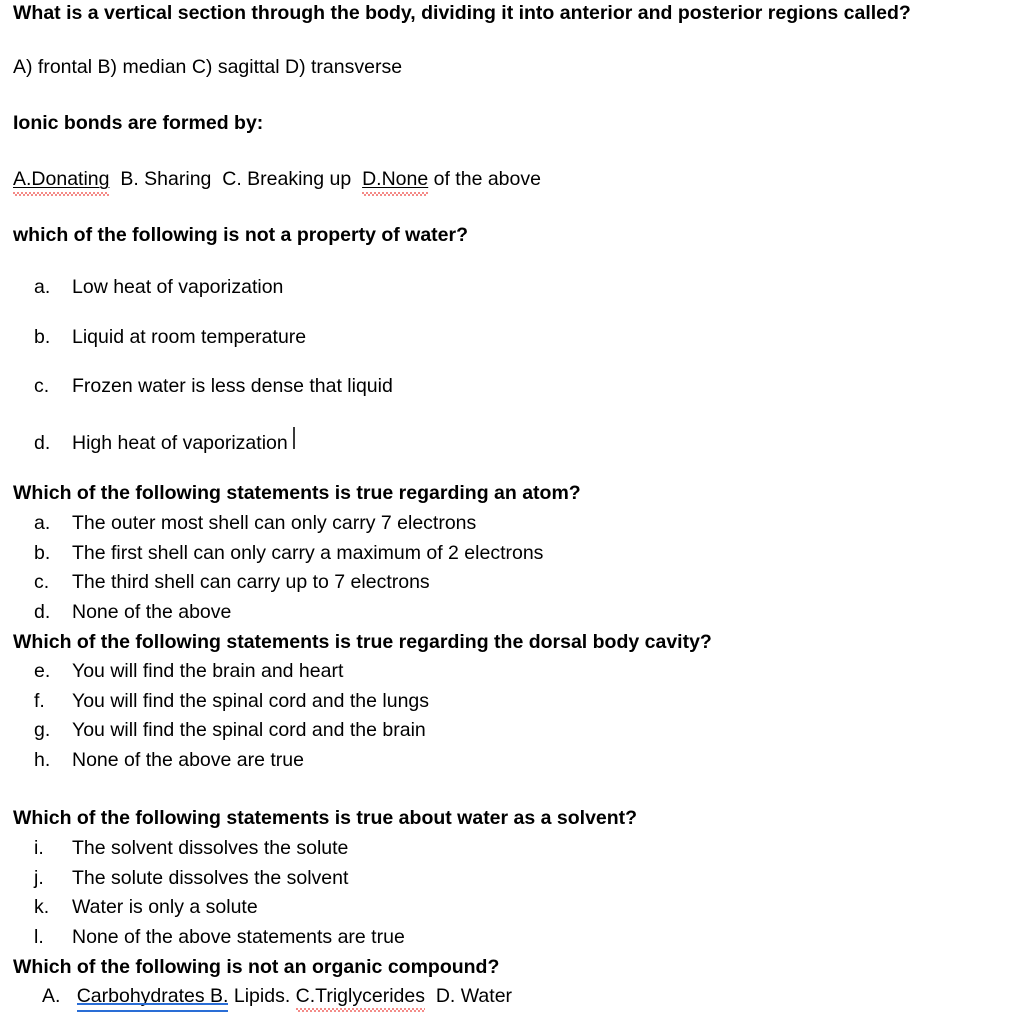 The height and width of the screenshot is (1024, 1009). Describe the element at coordinates (39, 877) in the screenshot. I see `option-marker: j.` at that location.